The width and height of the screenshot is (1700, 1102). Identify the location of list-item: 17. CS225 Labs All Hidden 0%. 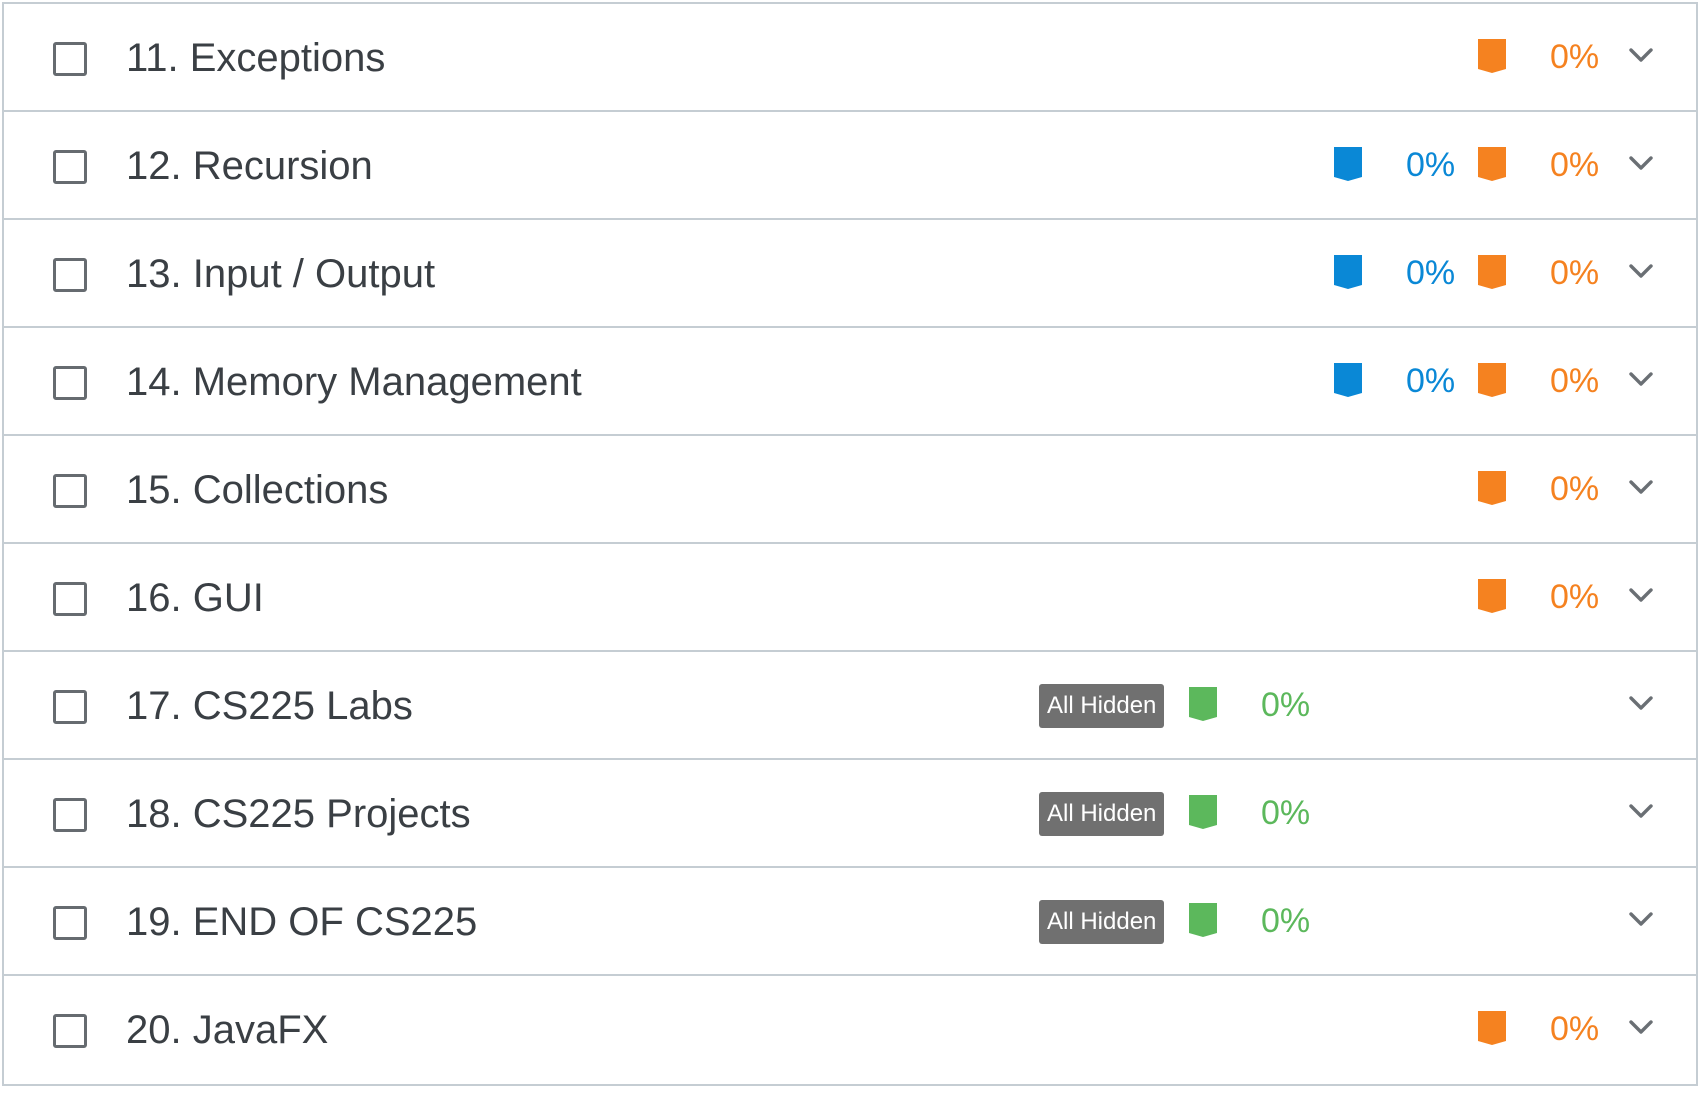
(850, 706).